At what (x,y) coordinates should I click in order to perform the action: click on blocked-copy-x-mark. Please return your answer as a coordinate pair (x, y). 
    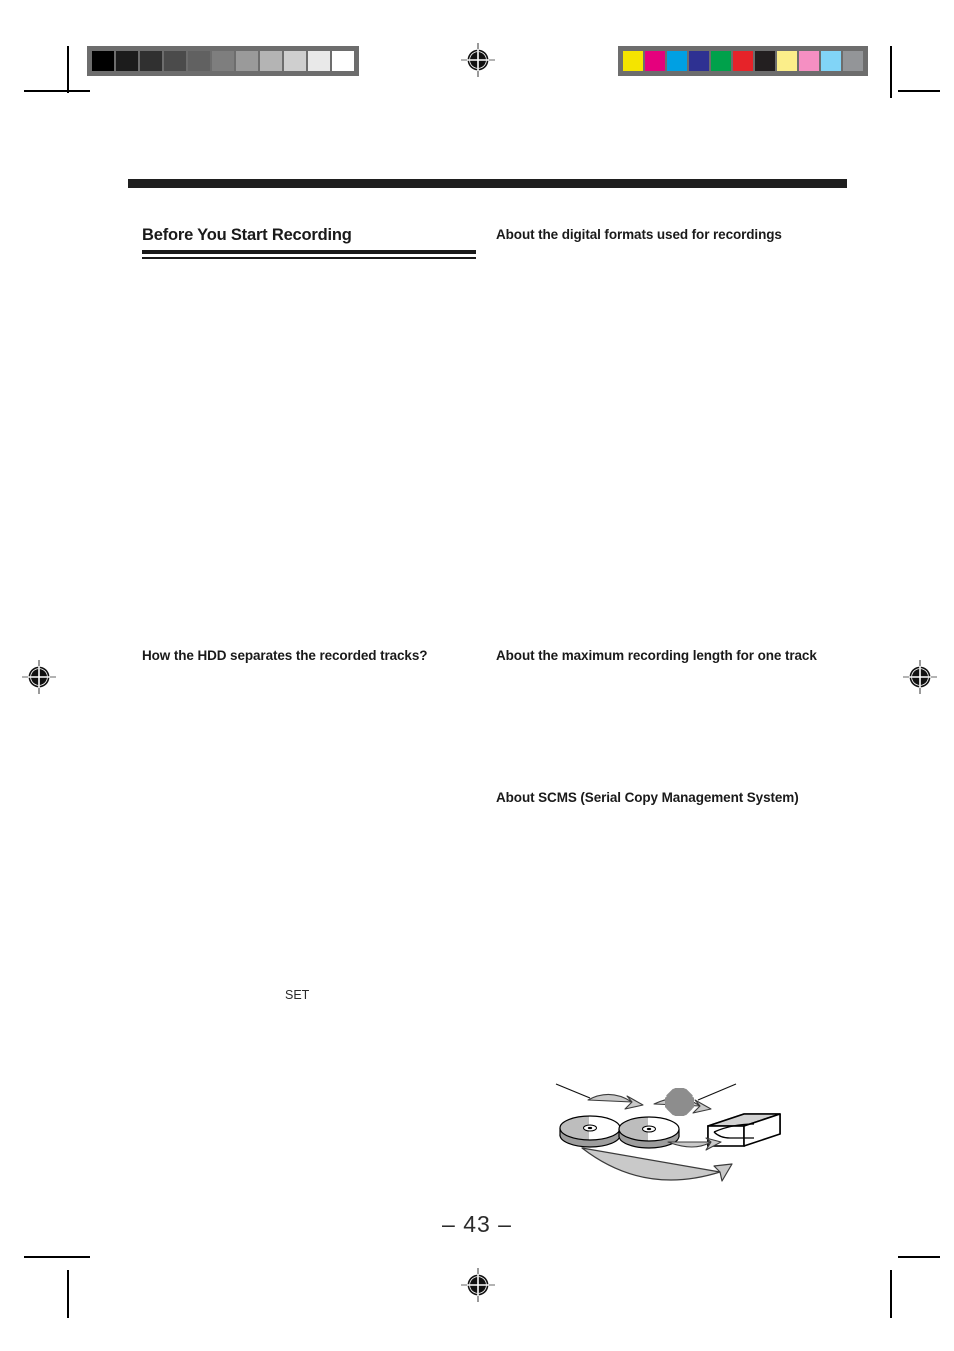
    Looking at the image, I should click on (679, 1102).